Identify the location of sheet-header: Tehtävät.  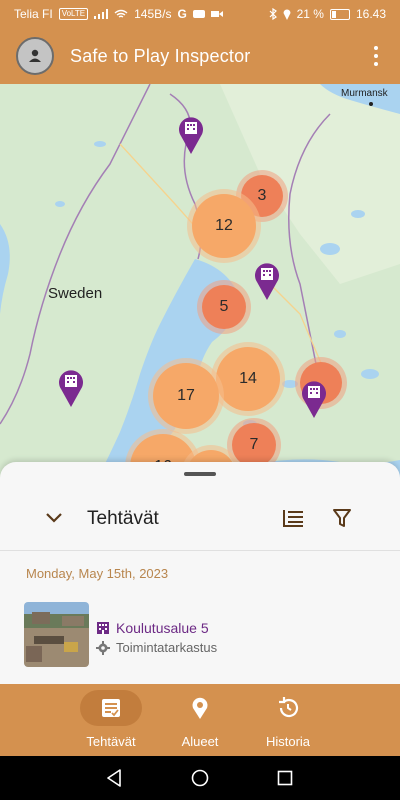
(200, 518).